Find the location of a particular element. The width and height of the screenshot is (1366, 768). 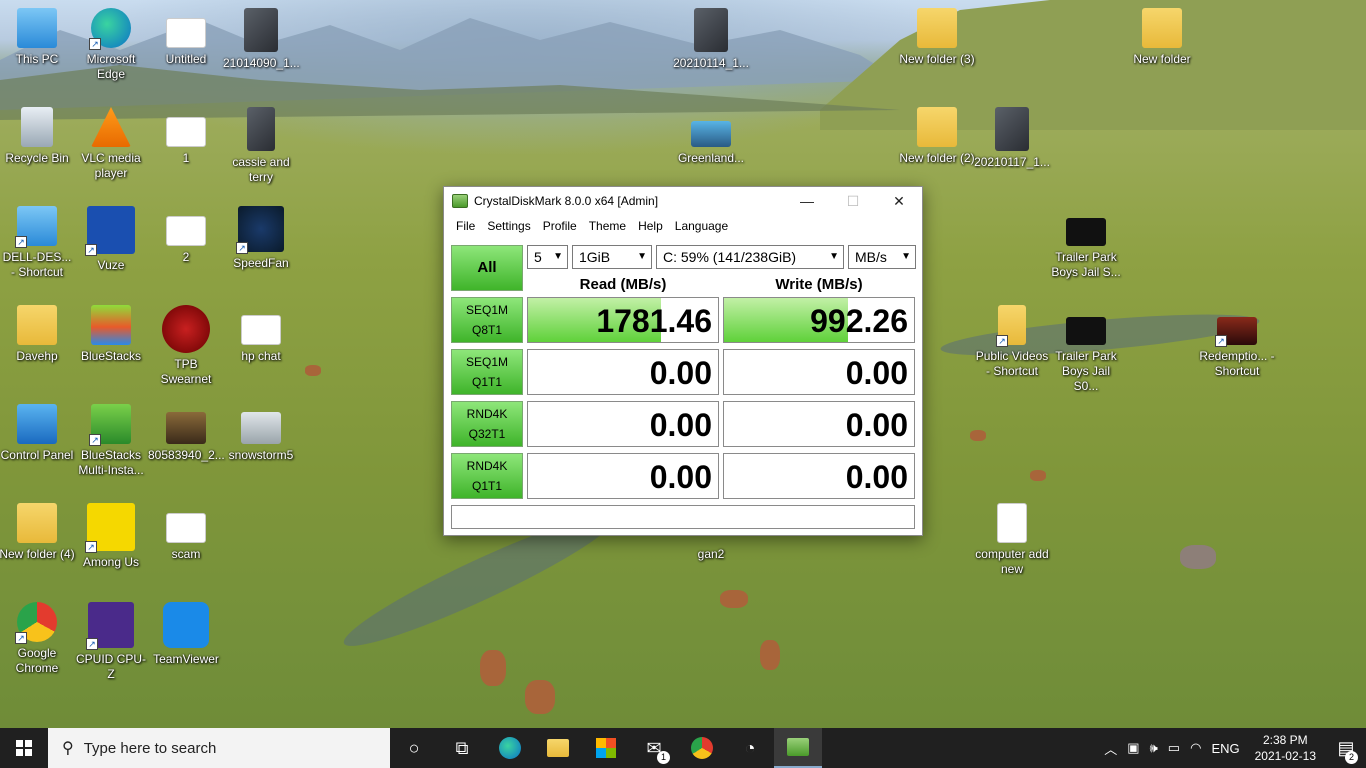

desktop-icon-new-folder-4: New folder (4) is located at coordinates (37, 532).